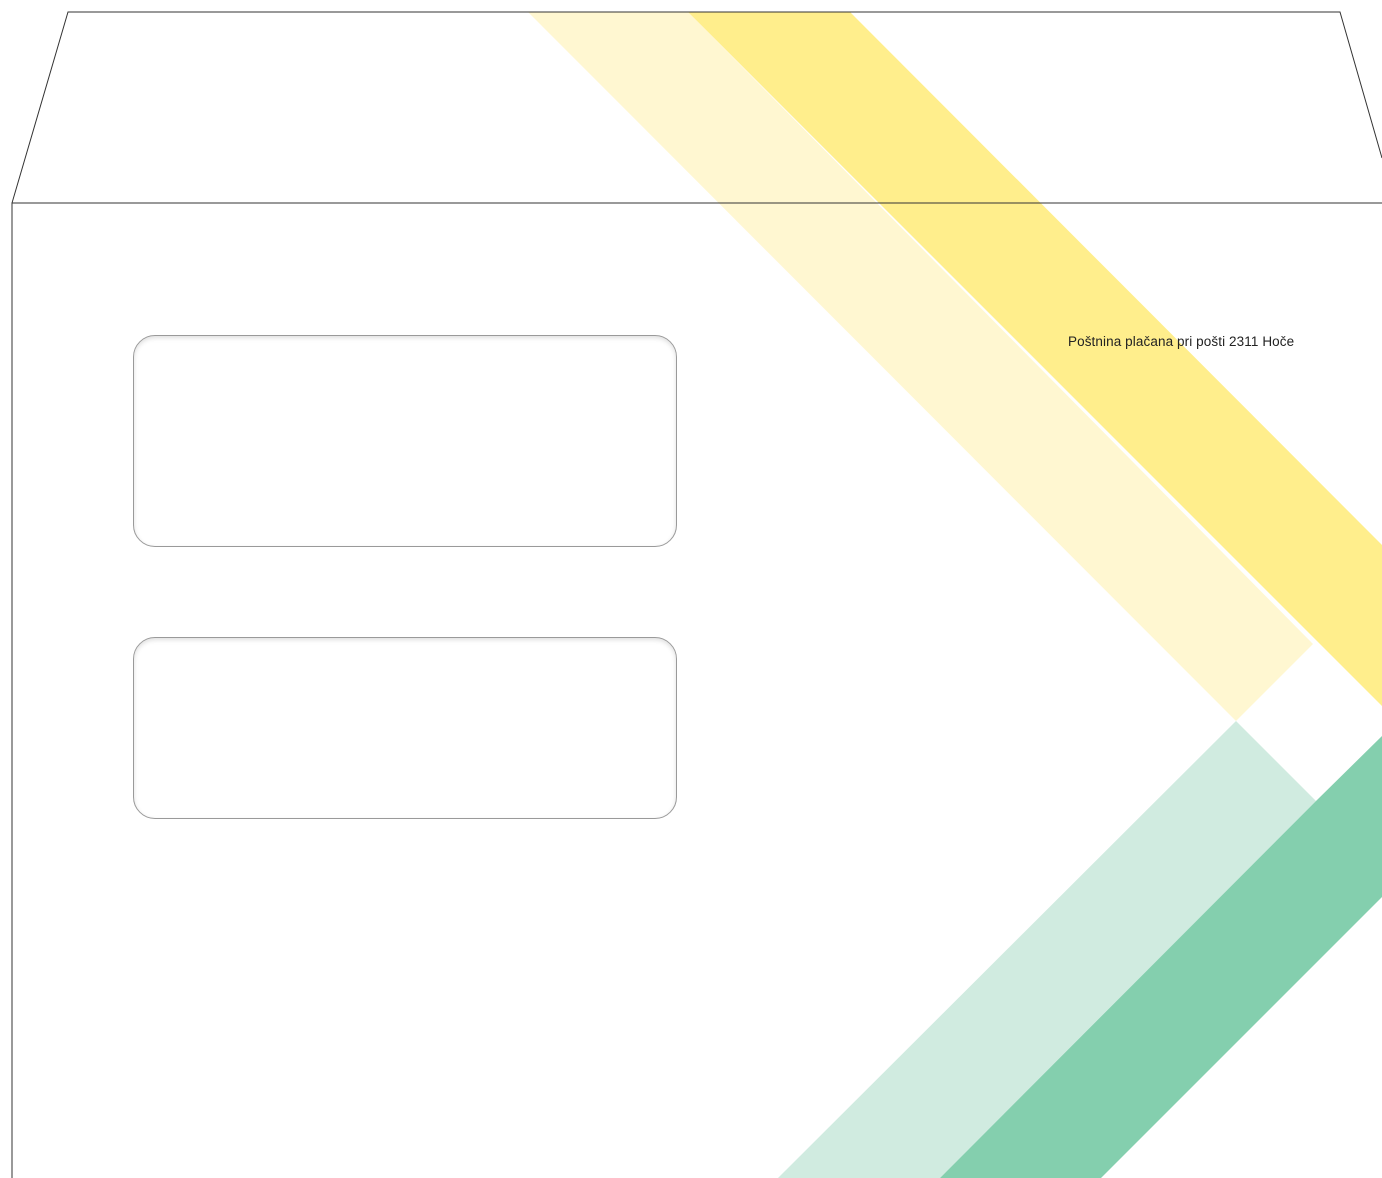  I want to click on postage-paid-text: Poštnina plačana pri pošti 2311 Hoče, so click(1181, 341).